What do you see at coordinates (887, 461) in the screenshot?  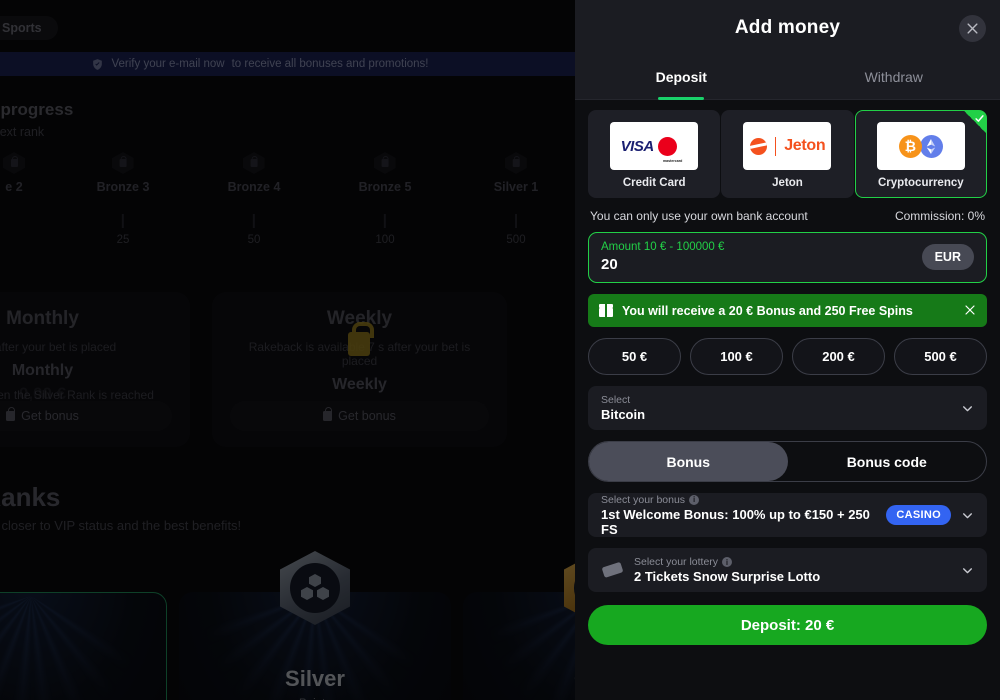 I see `tab-bonus-code: Bonus code` at bounding box center [887, 461].